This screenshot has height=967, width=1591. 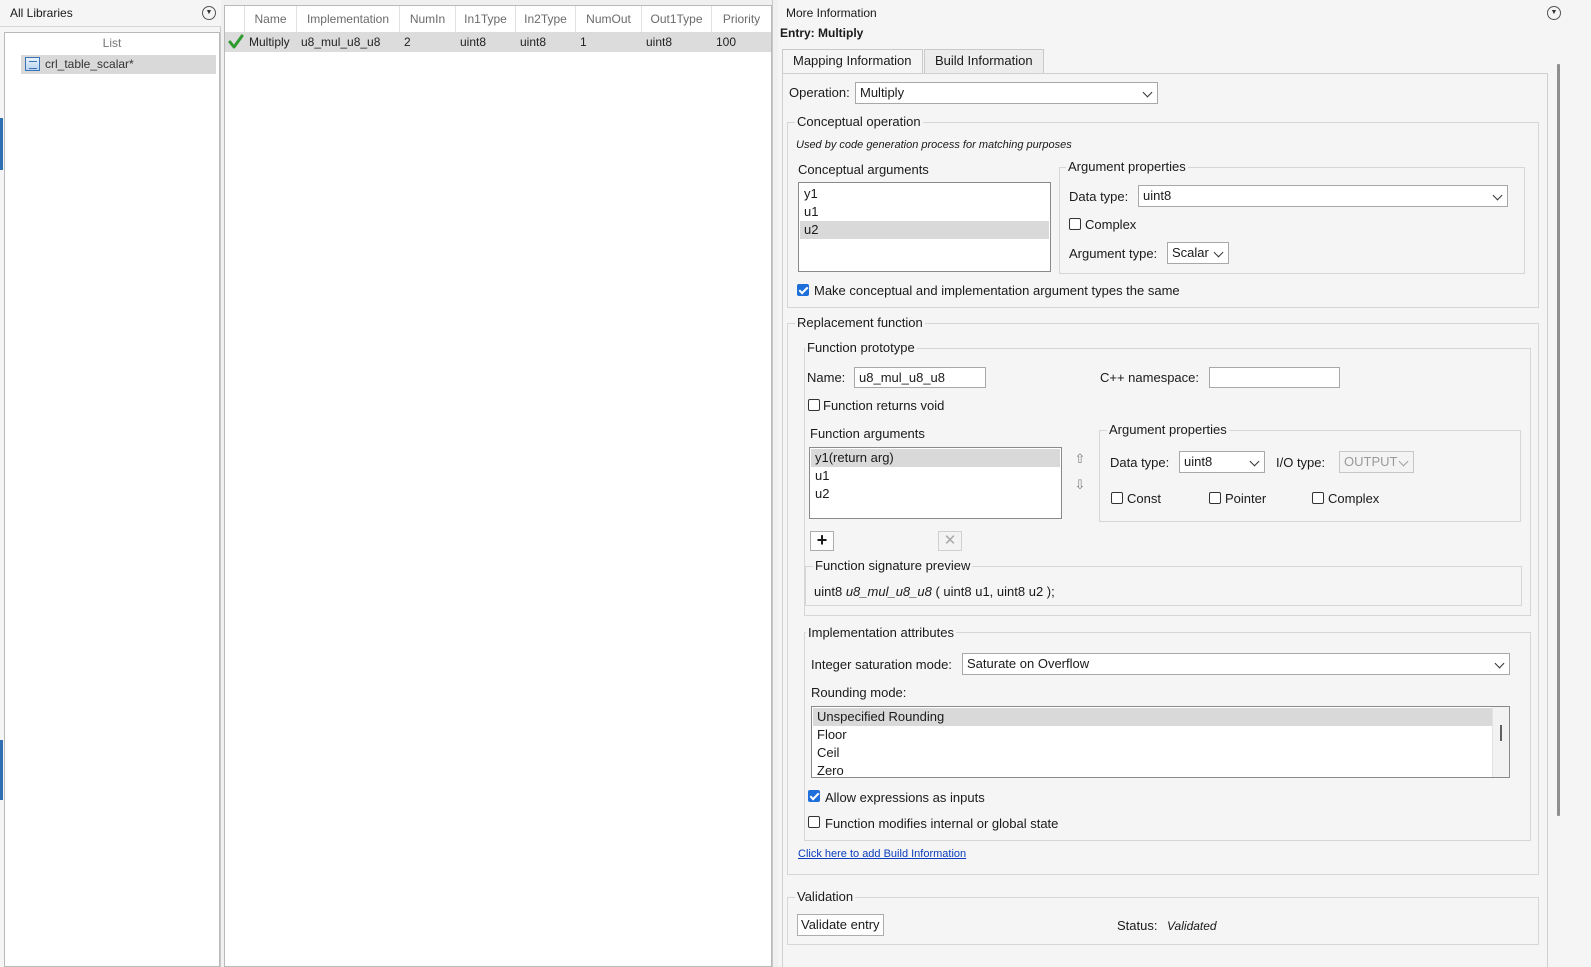 I want to click on library-pane: All Libraries ▼ List crl_table_scalar*, so click(x=110, y=483).